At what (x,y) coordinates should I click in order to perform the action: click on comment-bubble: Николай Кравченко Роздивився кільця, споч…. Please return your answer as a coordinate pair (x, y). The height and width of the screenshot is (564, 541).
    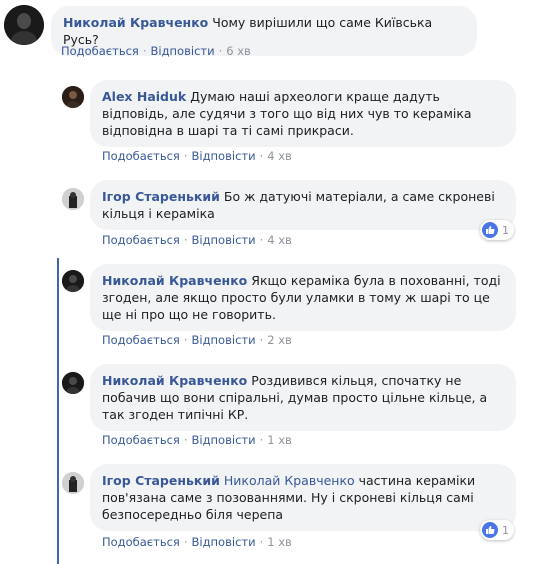
    Looking at the image, I should click on (303, 397).